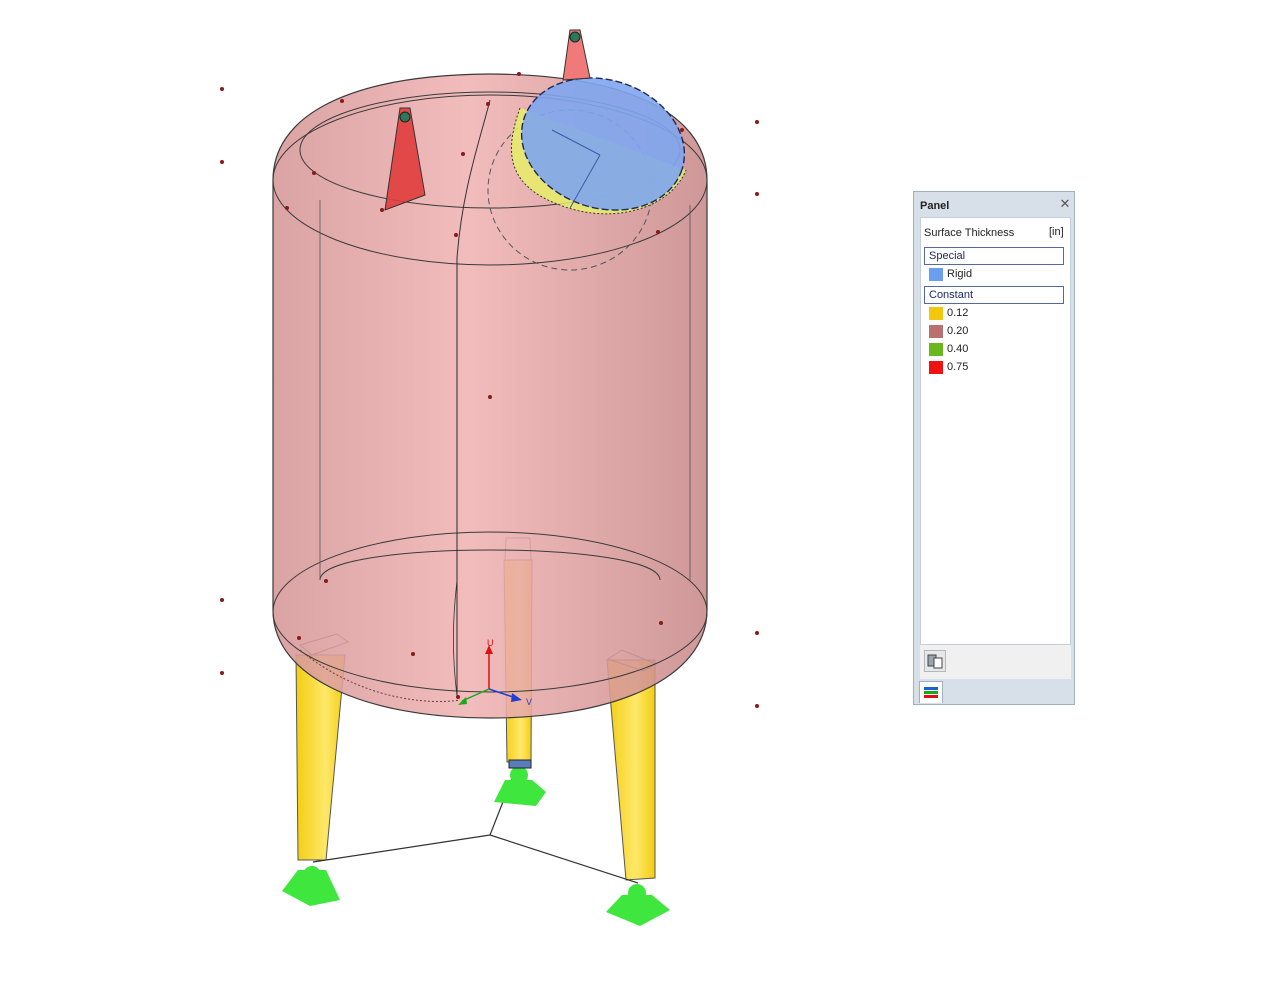  I want to click on supports, so click(476, 842).